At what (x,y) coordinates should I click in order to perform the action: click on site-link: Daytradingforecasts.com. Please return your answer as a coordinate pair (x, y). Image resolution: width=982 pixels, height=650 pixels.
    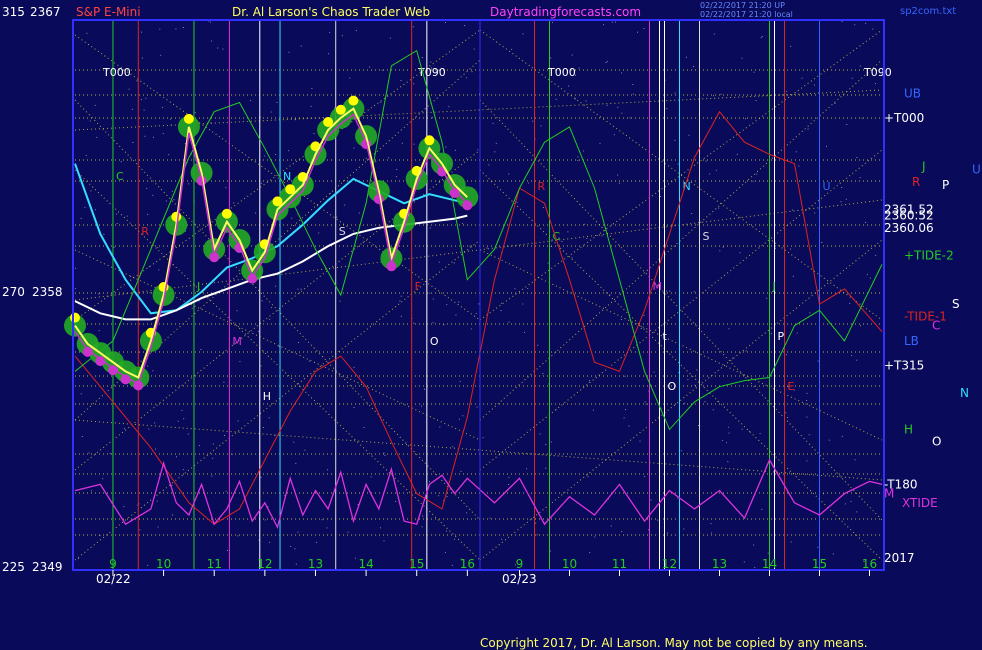
    Looking at the image, I should click on (565, 12).